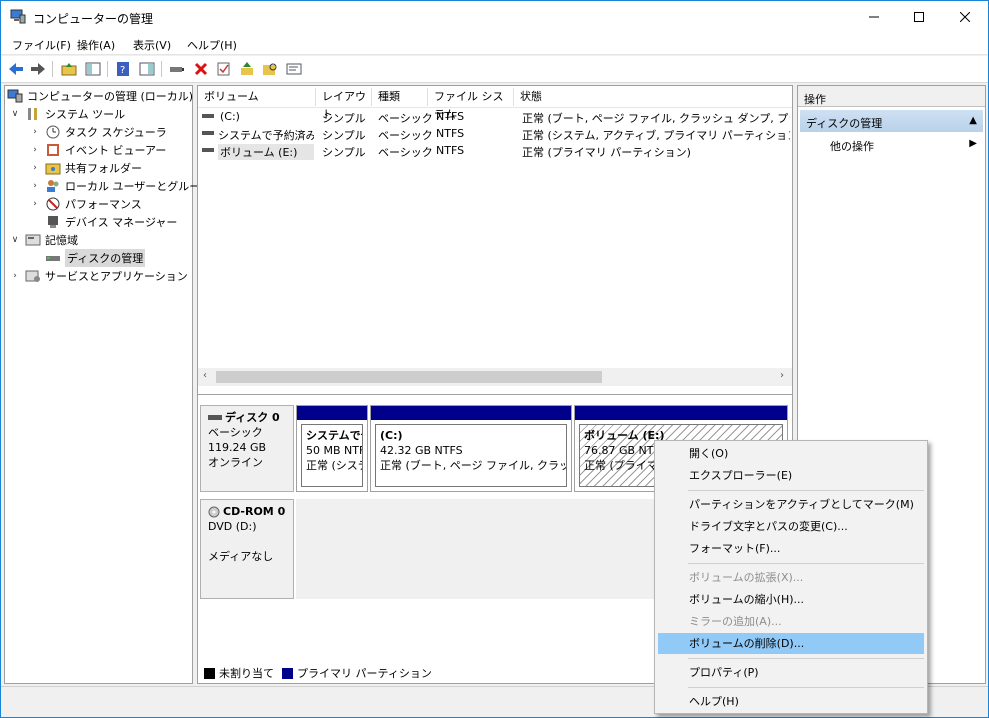 This screenshot has width=989, height=718. What do you see at coordinates (177, 69) in the screenshot?
I see `connect-button` at bounding box center [177, 69].